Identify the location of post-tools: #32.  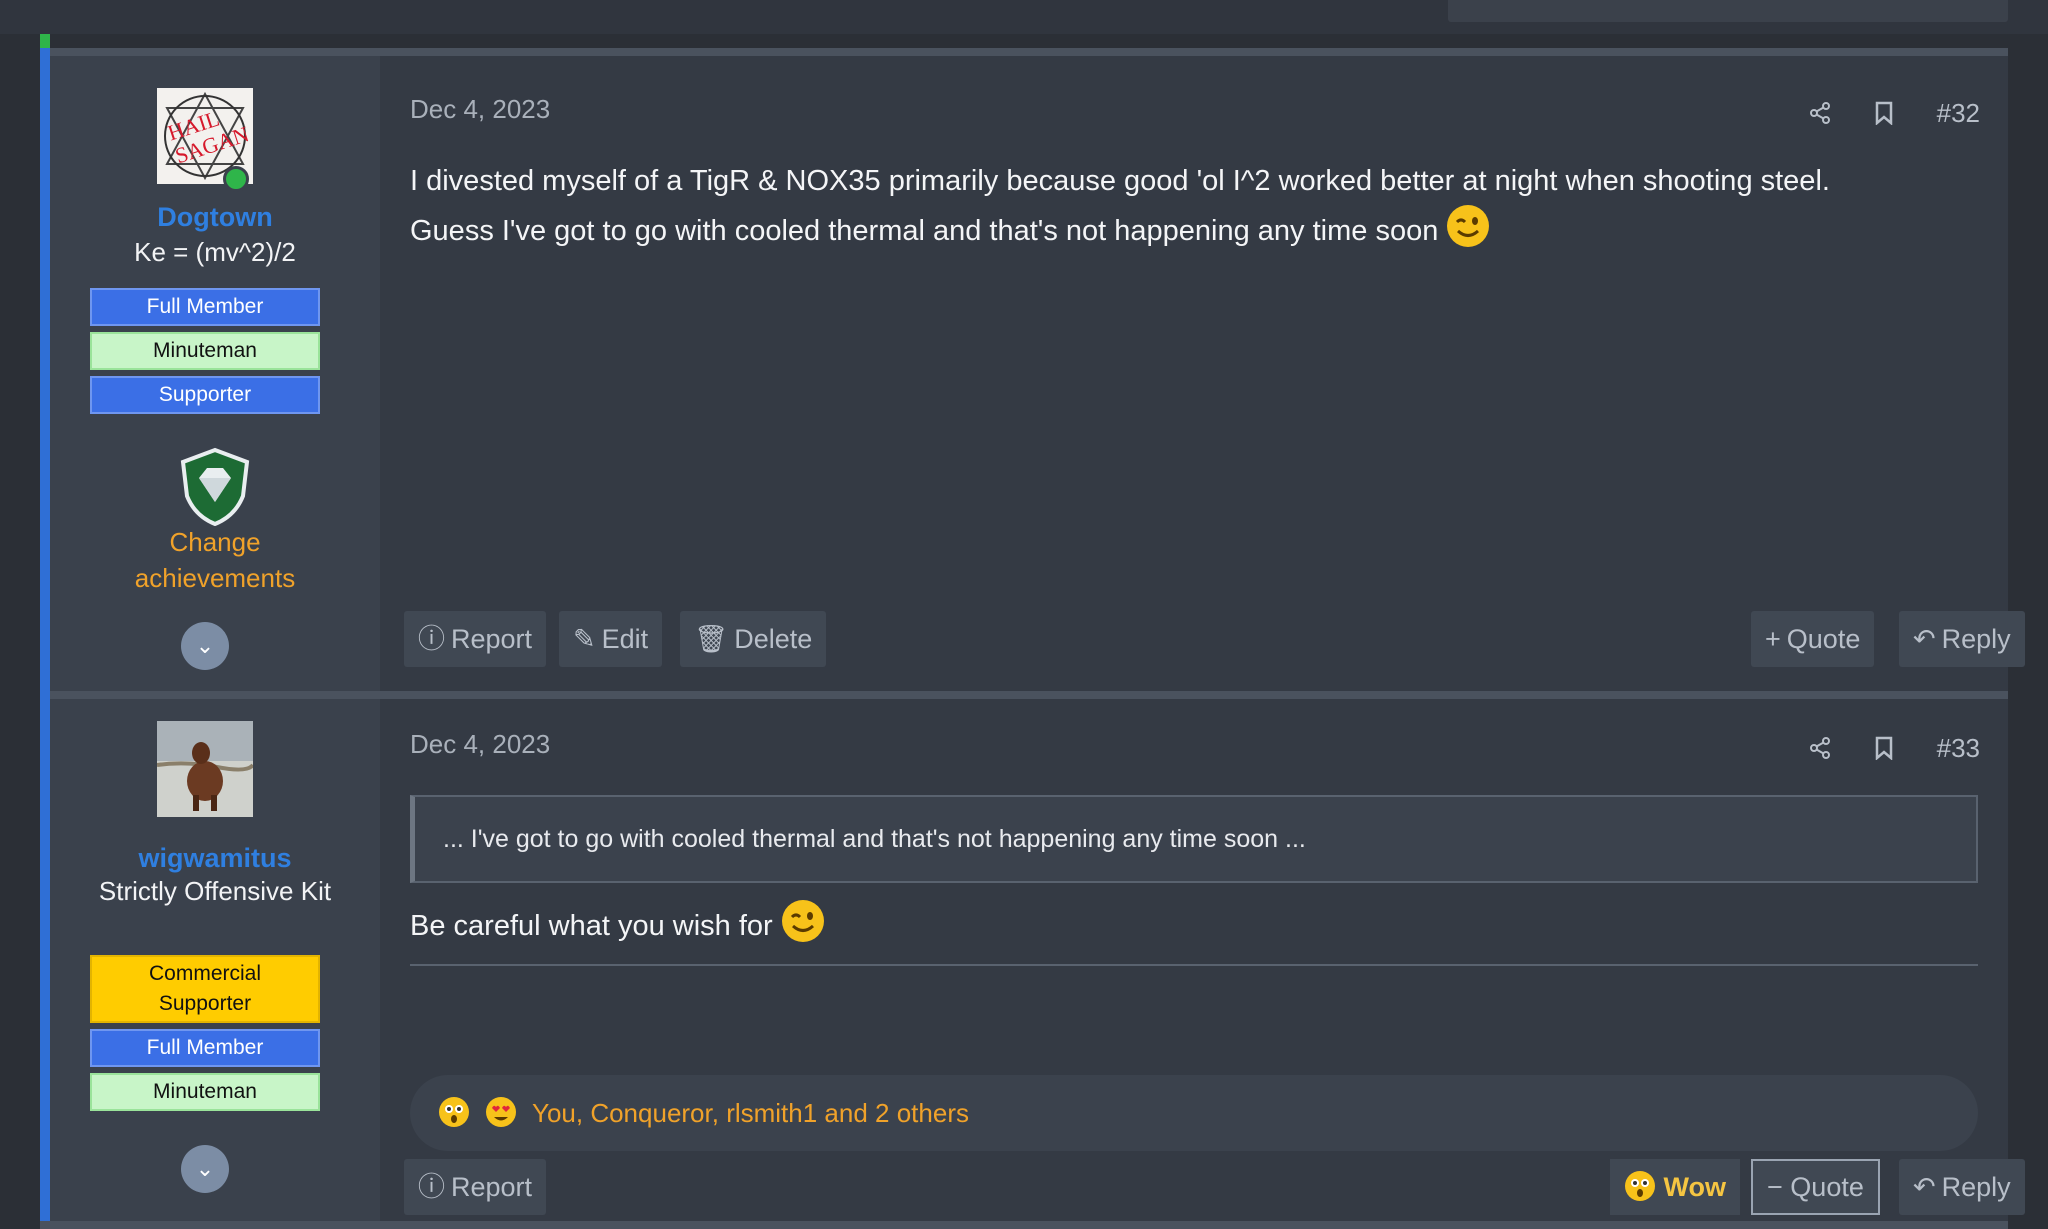
(1877, 113).